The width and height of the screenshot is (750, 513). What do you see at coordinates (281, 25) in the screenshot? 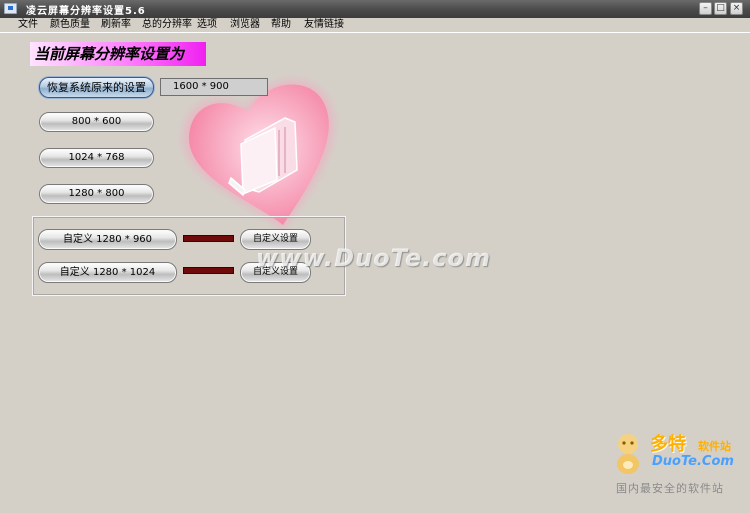
I see `menu-help: 帮助` at bounding box center [281, 25].